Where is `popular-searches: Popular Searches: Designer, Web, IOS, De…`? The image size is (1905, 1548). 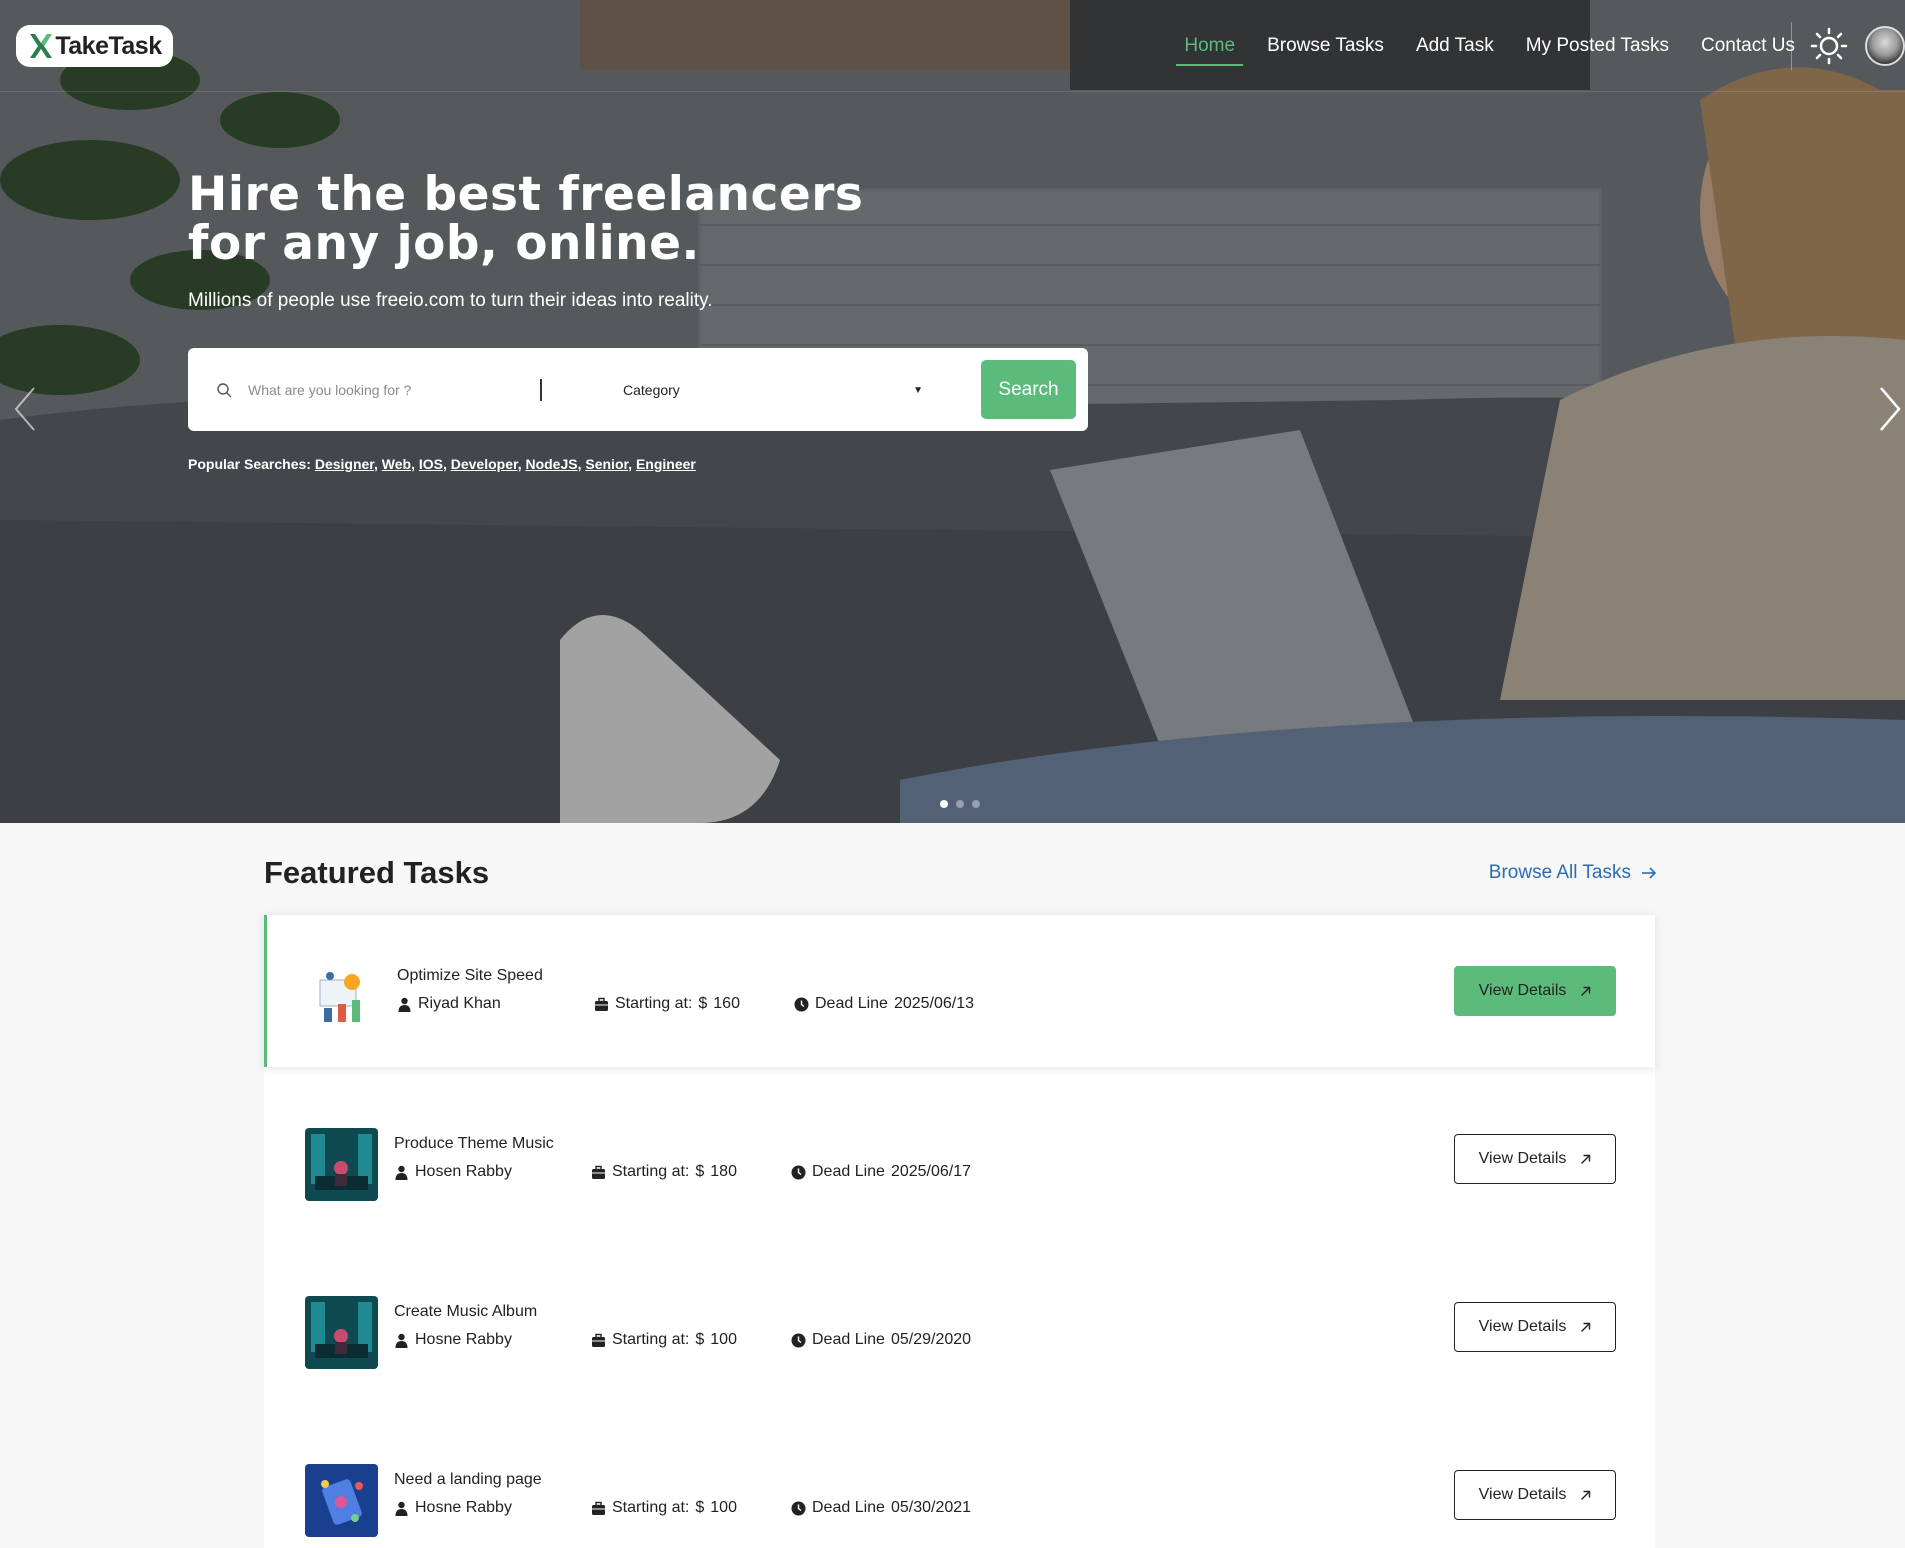
popular-searches: Popular Searches: Designer, Web, IOS, De… is located at coordinates (442, 464).